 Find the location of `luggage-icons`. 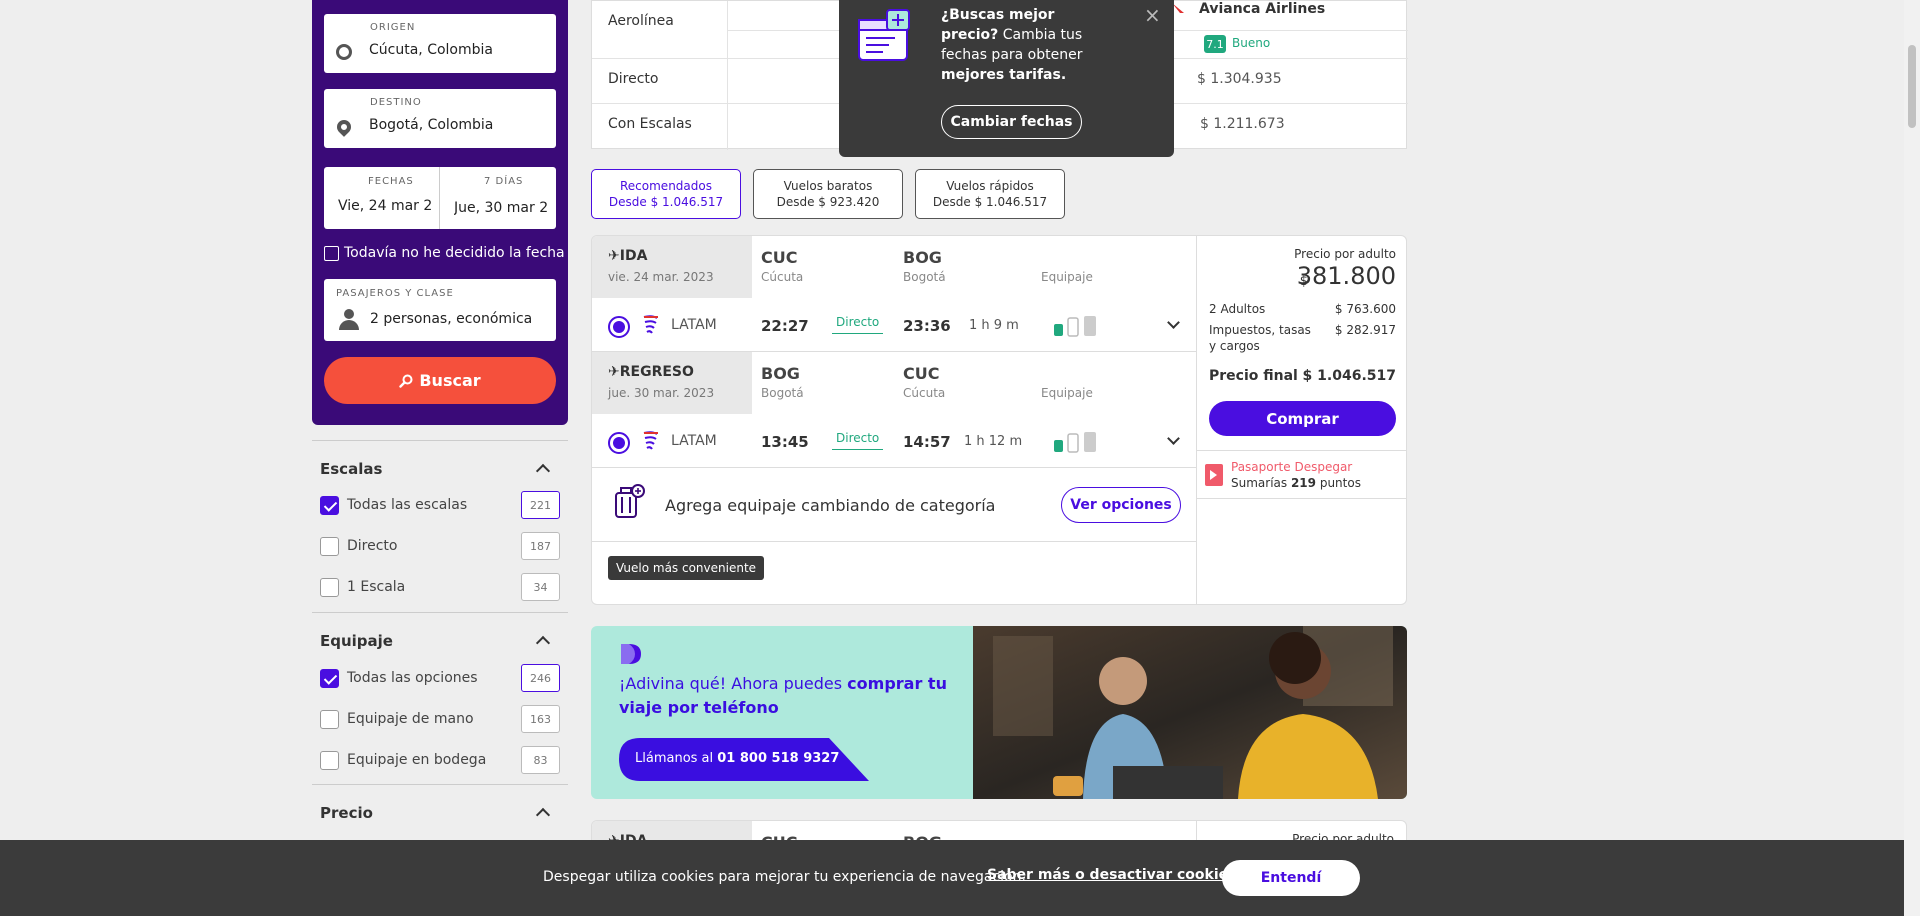

luggage-icons is located at coordinates (1075, 442).